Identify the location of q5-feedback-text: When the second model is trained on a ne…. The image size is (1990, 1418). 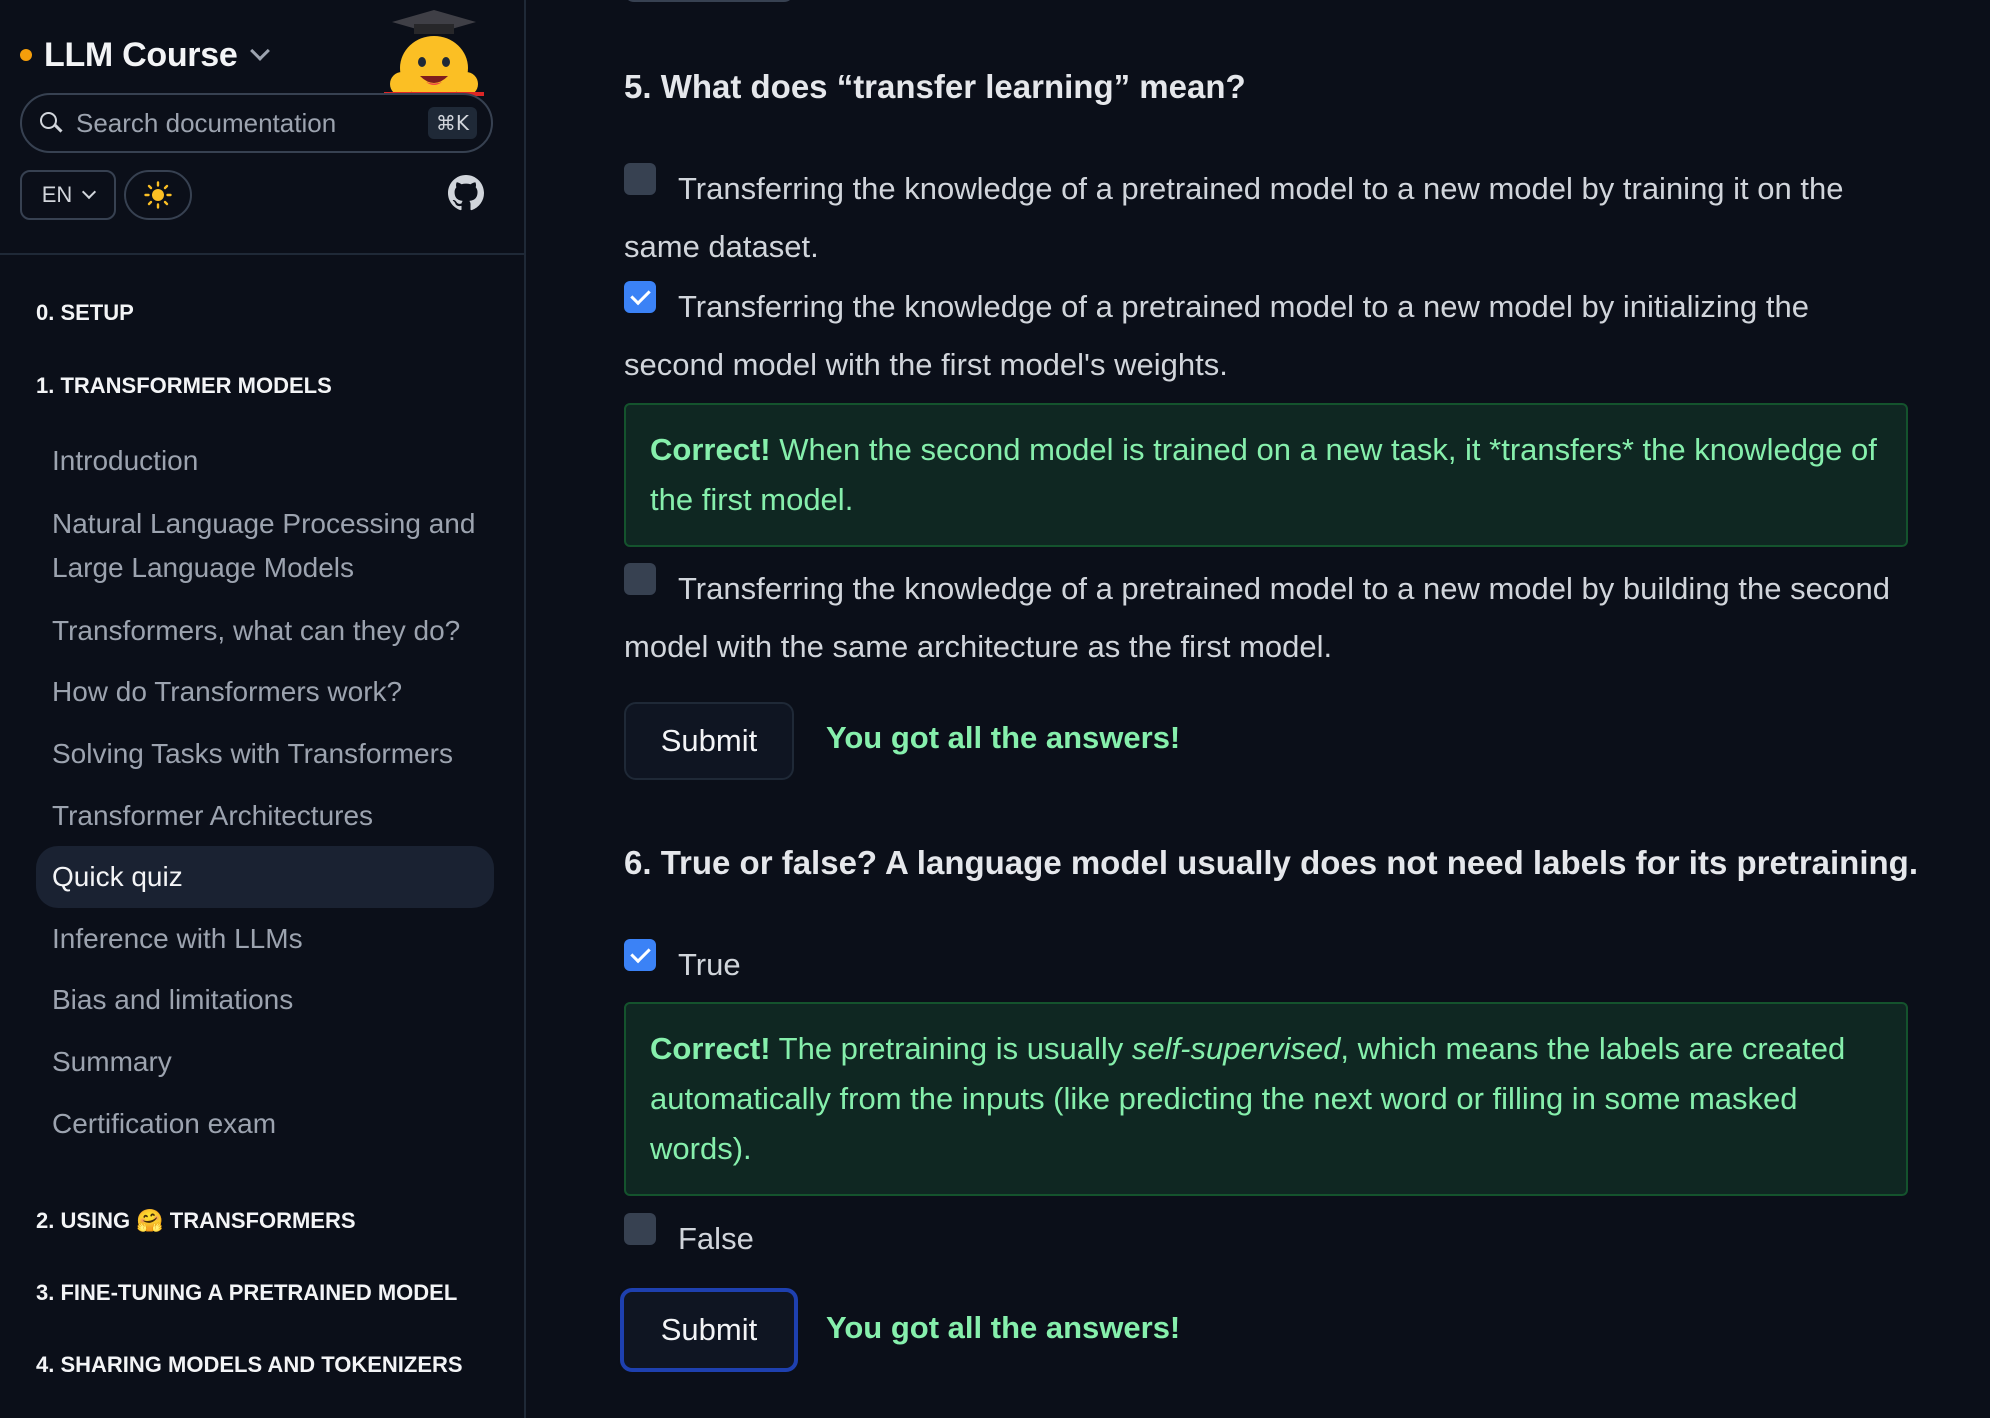
(1263, 474).